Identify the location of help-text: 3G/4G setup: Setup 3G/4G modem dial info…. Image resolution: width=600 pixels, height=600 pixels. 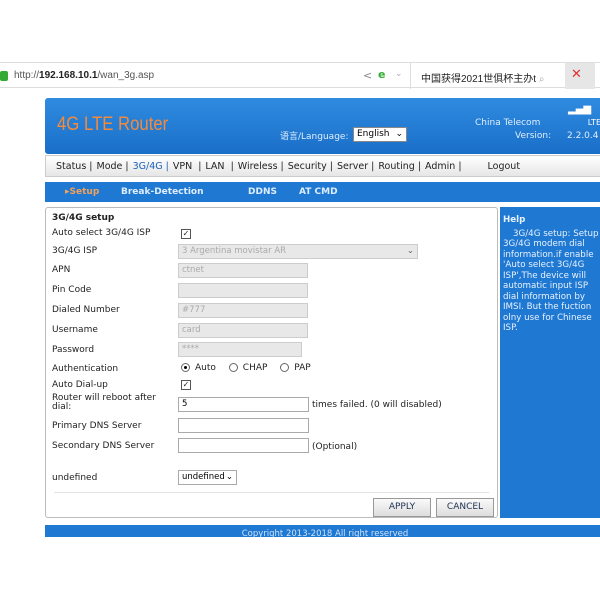
(551, 281).